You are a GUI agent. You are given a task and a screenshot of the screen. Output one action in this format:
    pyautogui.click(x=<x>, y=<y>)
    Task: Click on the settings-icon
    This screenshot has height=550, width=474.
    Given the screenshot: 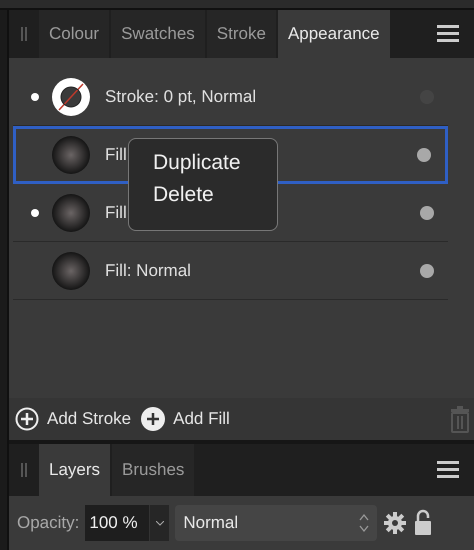 What is the action you would take?
    pyautogui.click(x=395, y=523)
    